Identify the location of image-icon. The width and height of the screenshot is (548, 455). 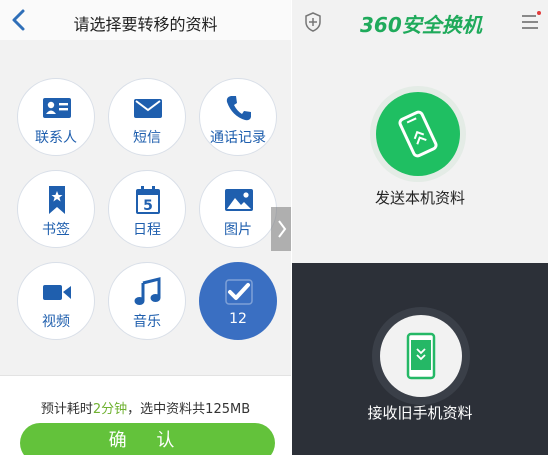
(239, 200).